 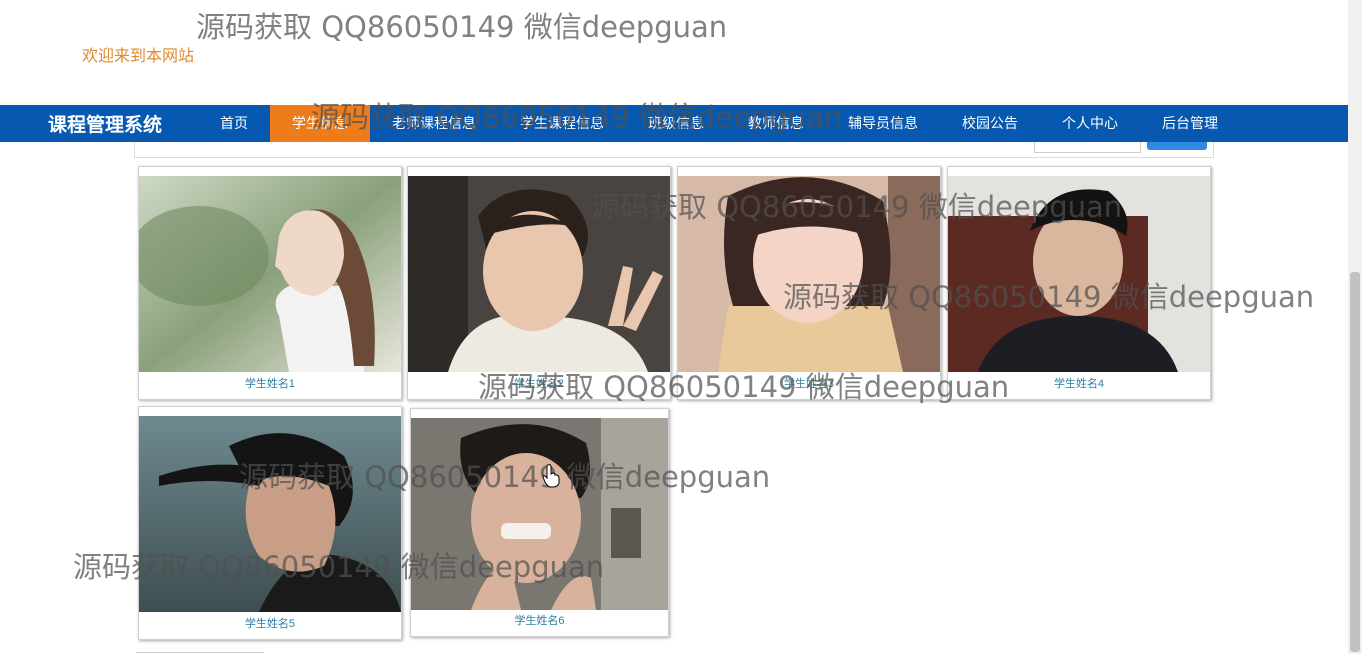 I want to click on student-card: 学生姓名5, so click(x=270, y=523).